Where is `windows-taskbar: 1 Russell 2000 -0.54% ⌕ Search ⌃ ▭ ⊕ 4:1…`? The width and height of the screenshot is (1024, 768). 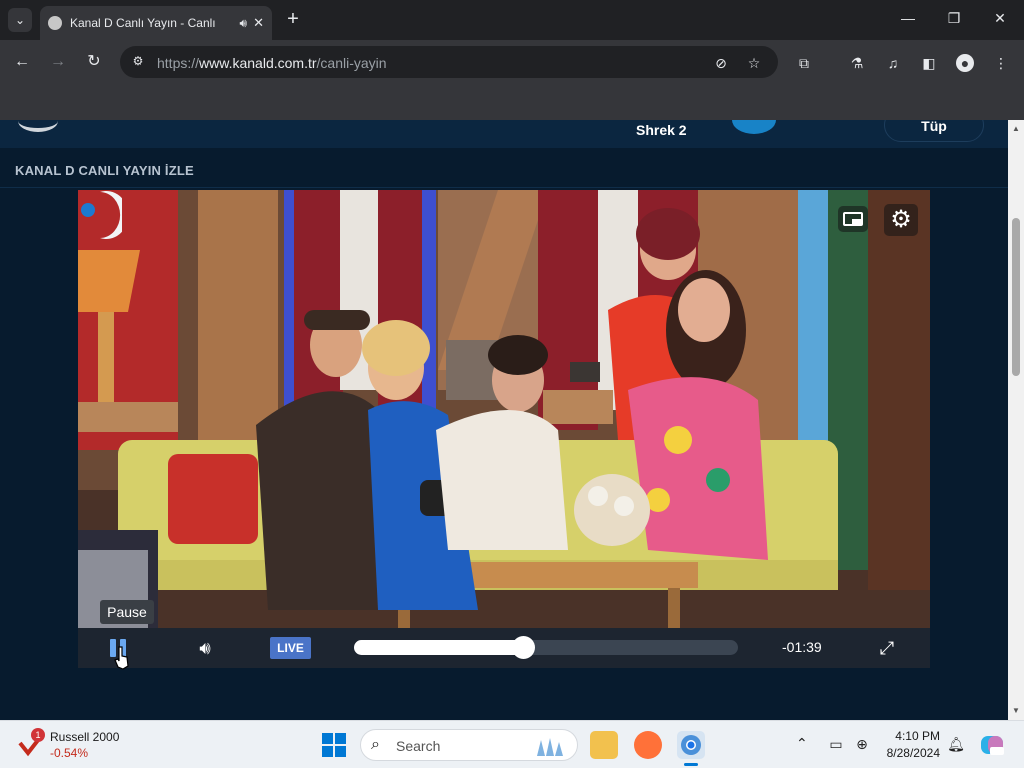 windows-taskbar: 1 Russell 2000 -0.54% ⌕ Search ⌃ ▭ ⊕ 4:1… is located at coordinates (512, 744).